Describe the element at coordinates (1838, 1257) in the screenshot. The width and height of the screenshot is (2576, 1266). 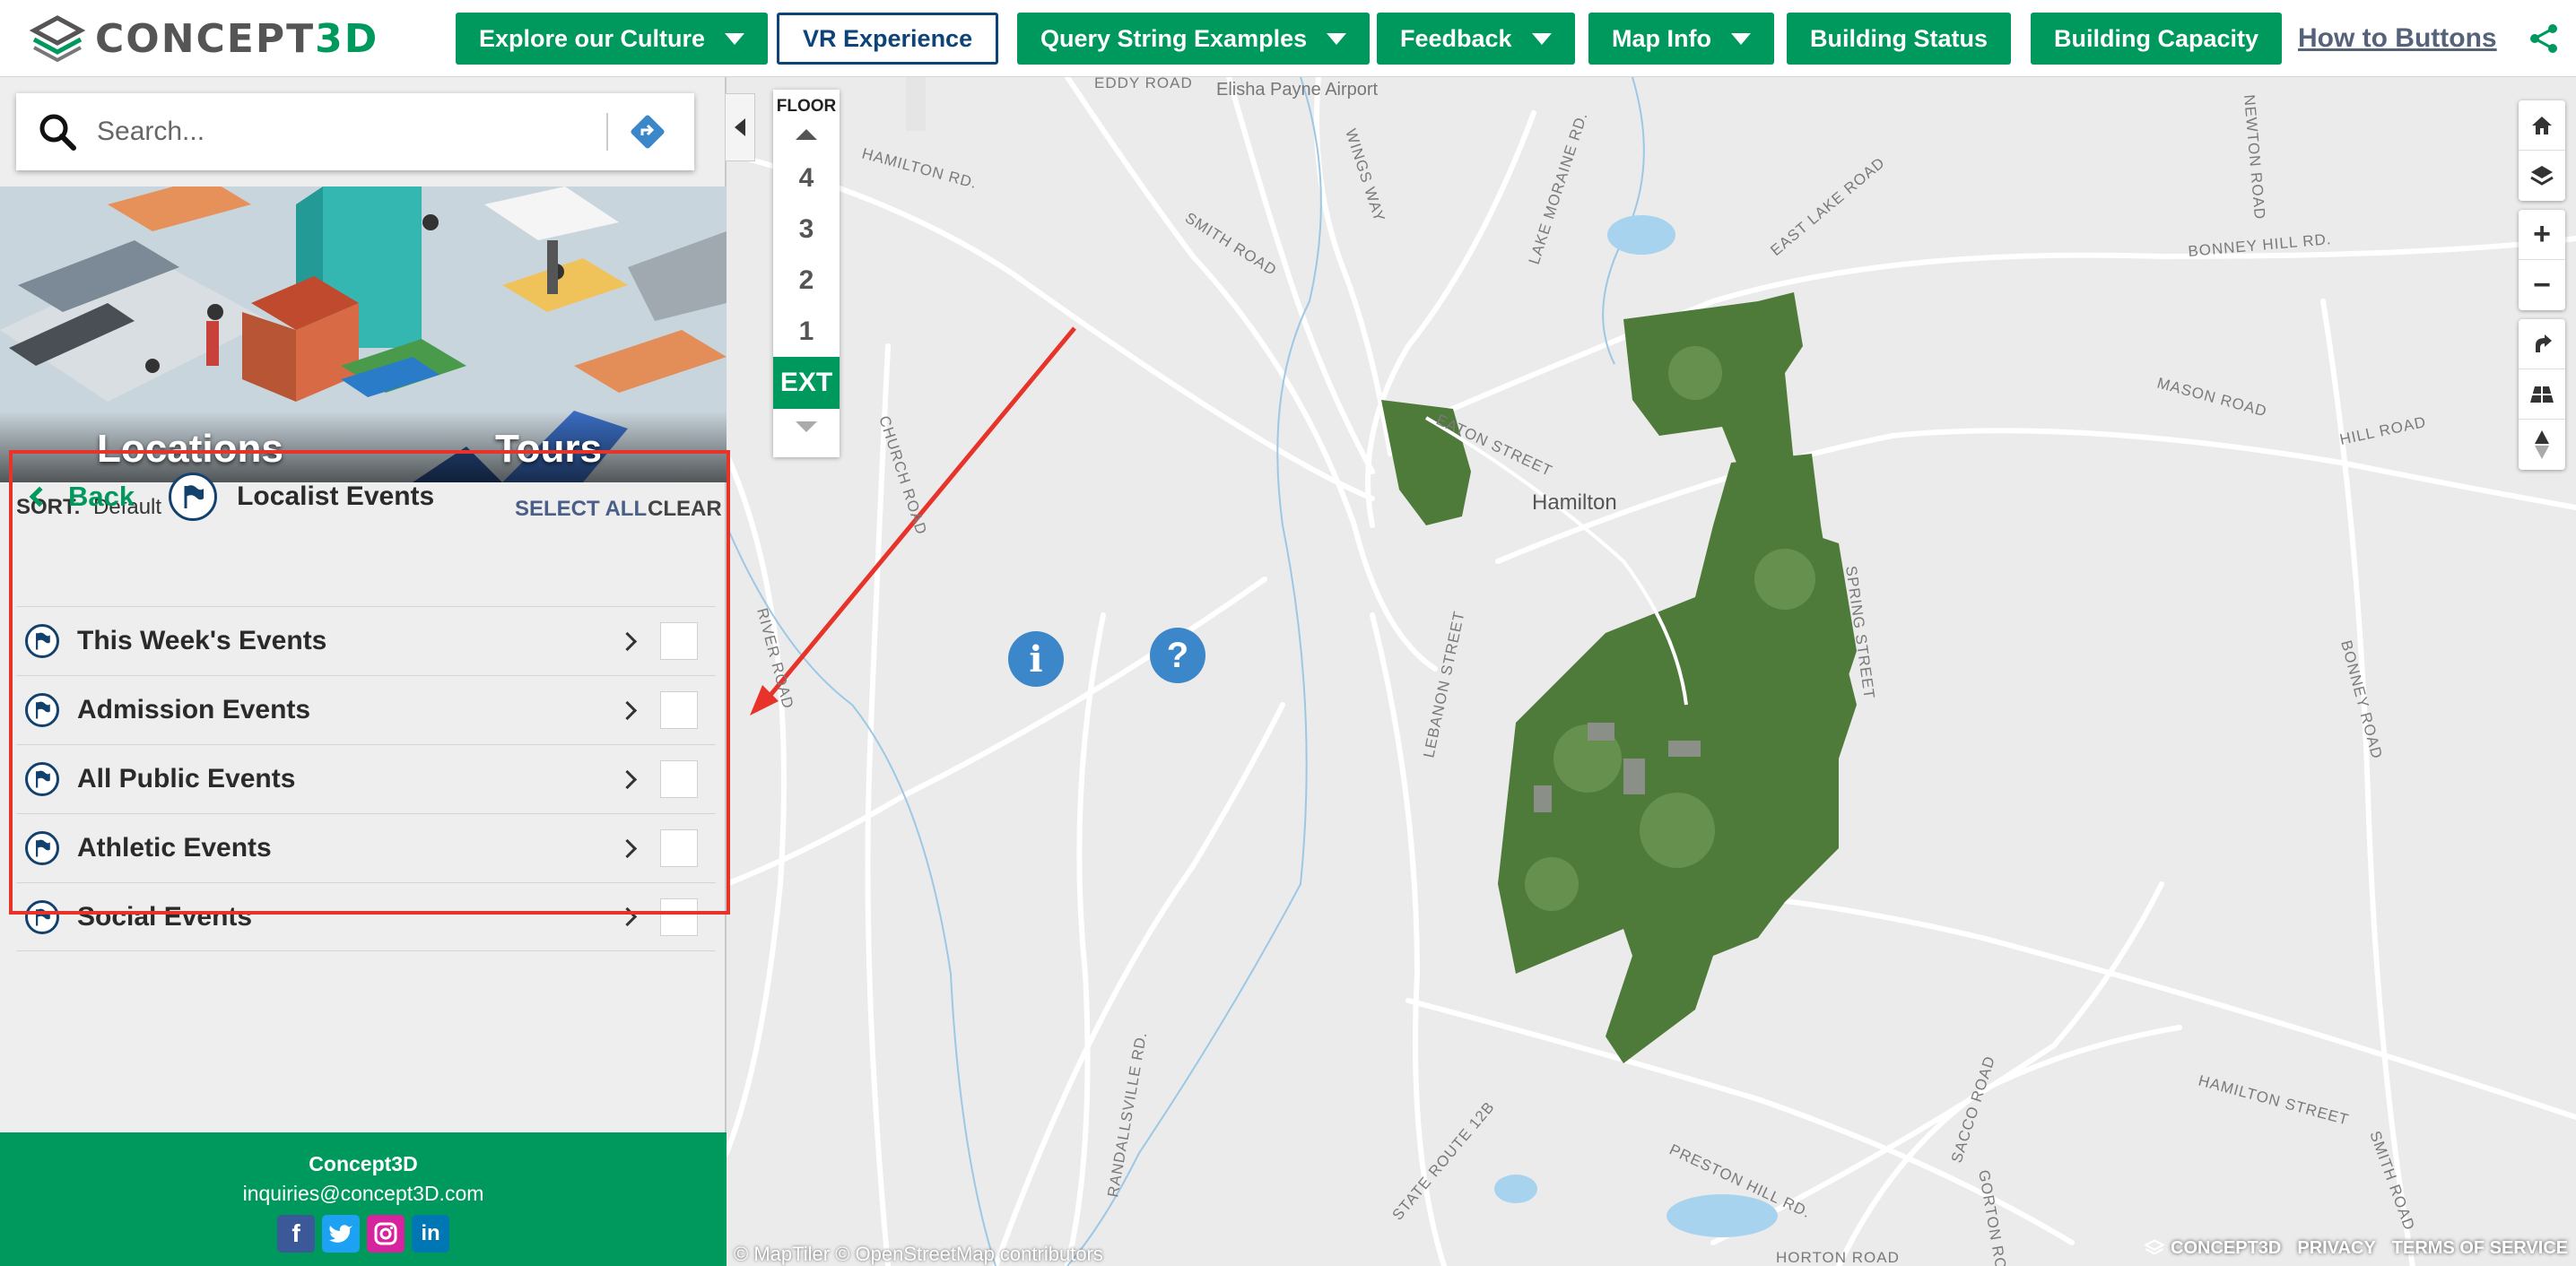
I see `road-label: HORTON ROAD` at that location.